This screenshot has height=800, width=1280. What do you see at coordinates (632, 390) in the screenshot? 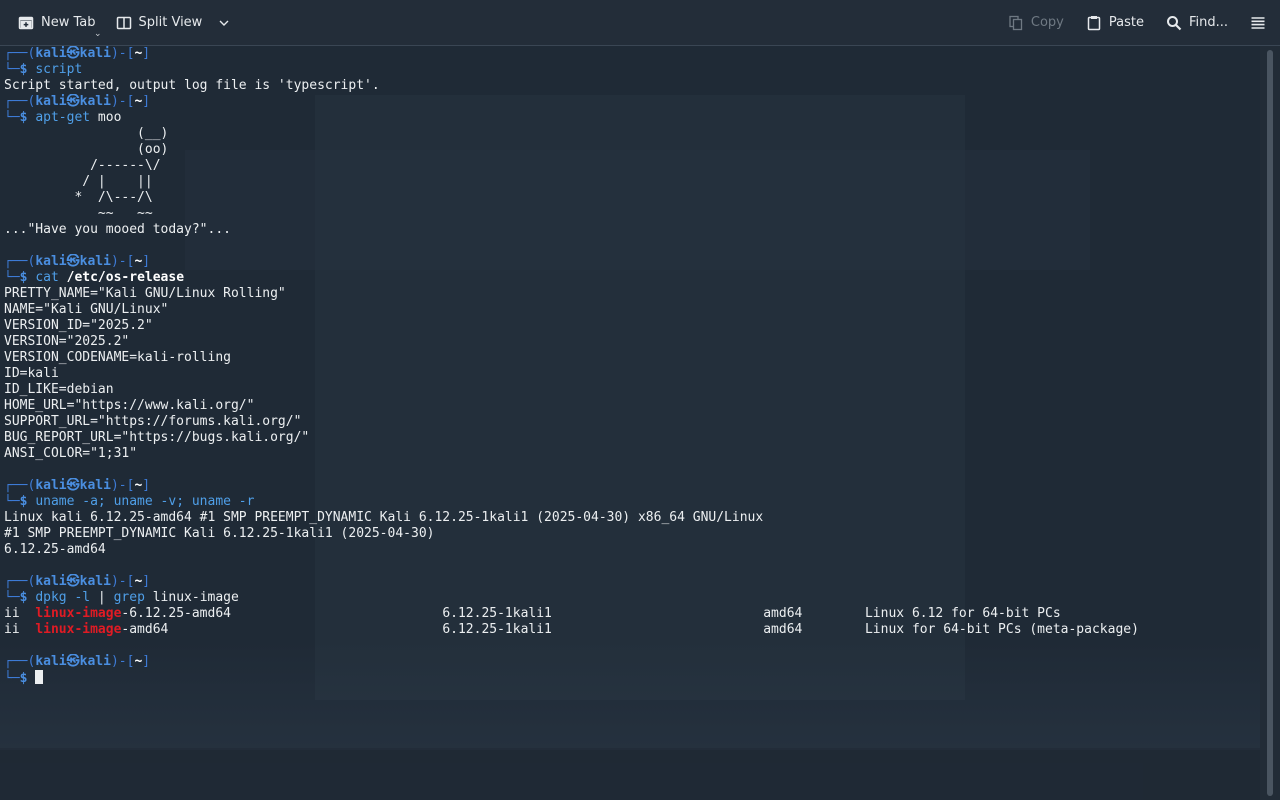
I see `output-line: ID_LIKE=debian` at bounding box center [632, 390].